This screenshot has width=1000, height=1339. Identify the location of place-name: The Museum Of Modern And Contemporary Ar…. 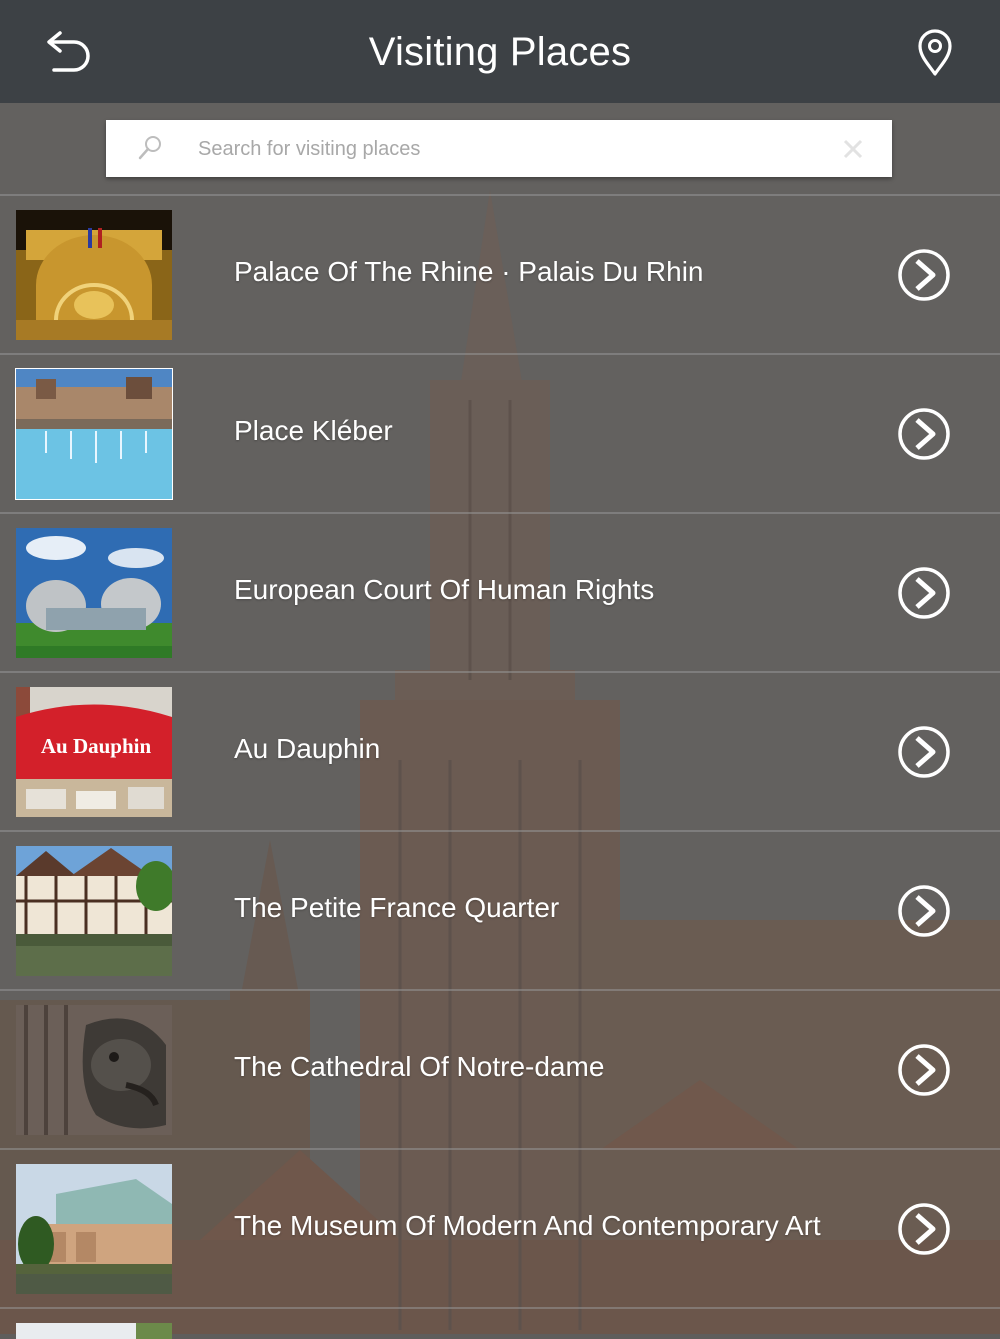
(527, 1225).